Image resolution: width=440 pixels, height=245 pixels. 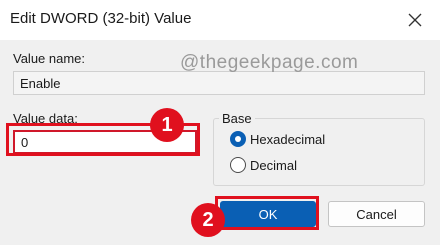 I want to click on radio-decimal-label: Decimal, so click(x=273, y=165).